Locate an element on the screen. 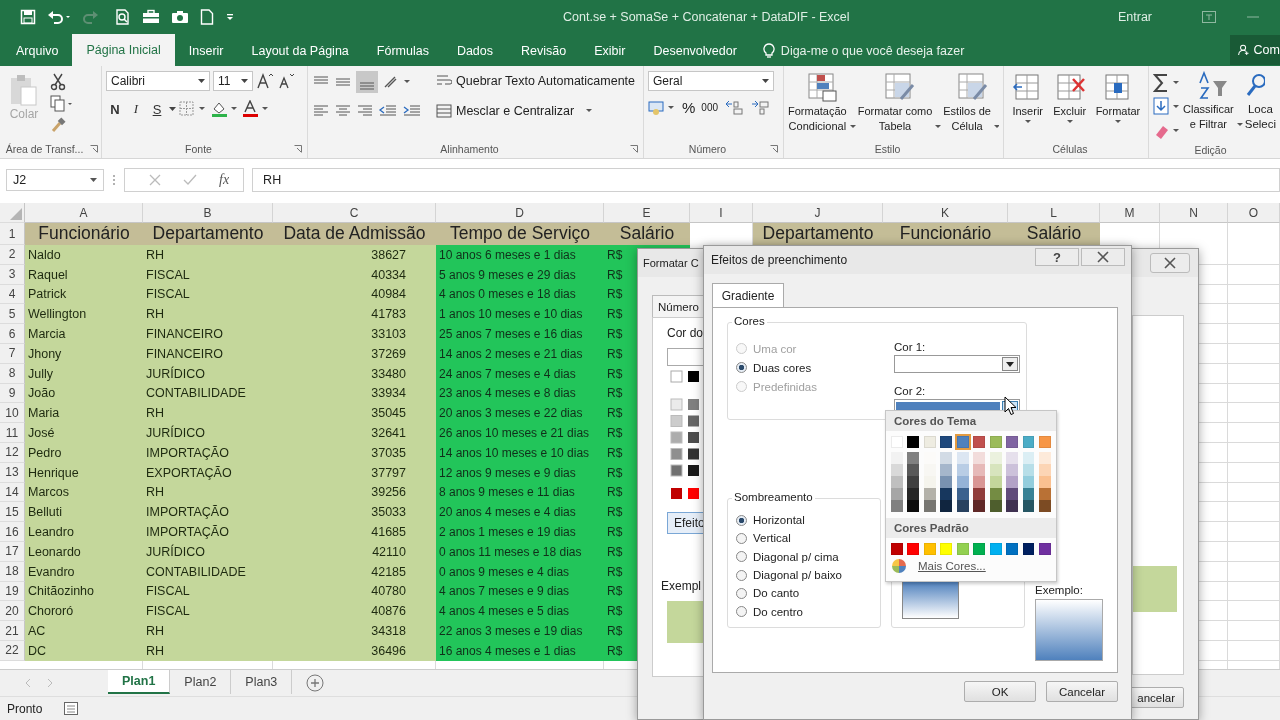 This screenshot has width=1280, height=720. column-header: J is located at coordinates (818, 213).